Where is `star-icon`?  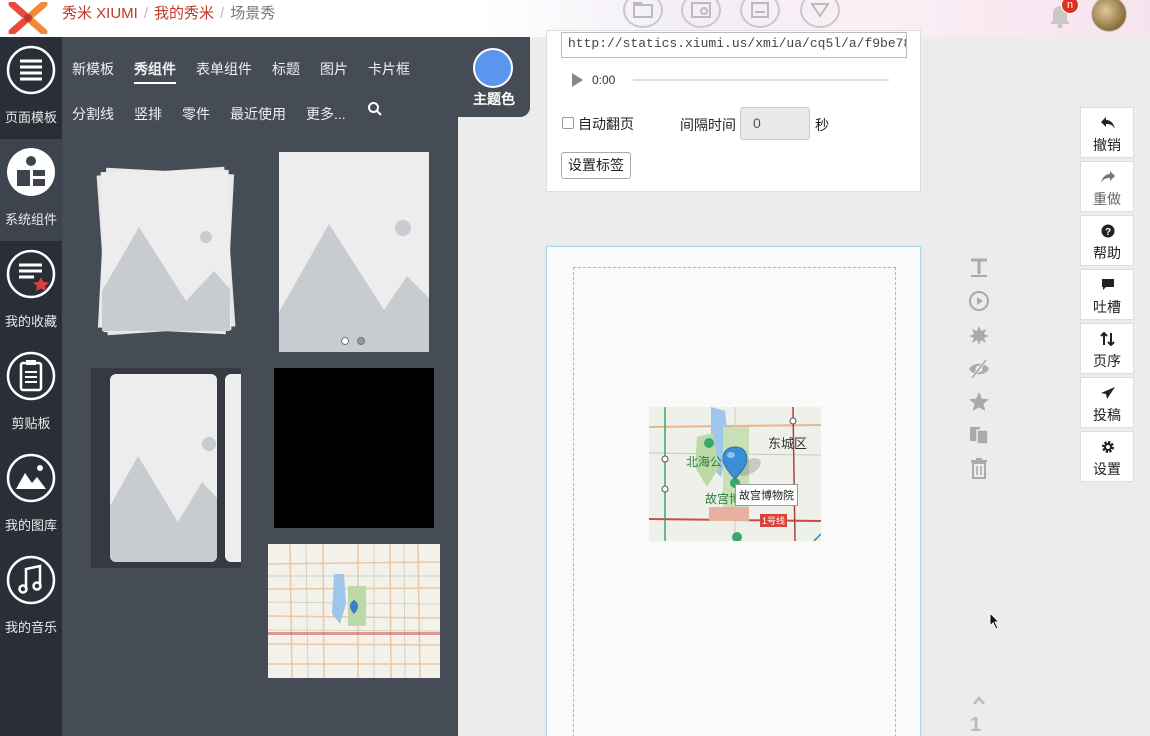
star-icon is located at coordinates (979, 402).